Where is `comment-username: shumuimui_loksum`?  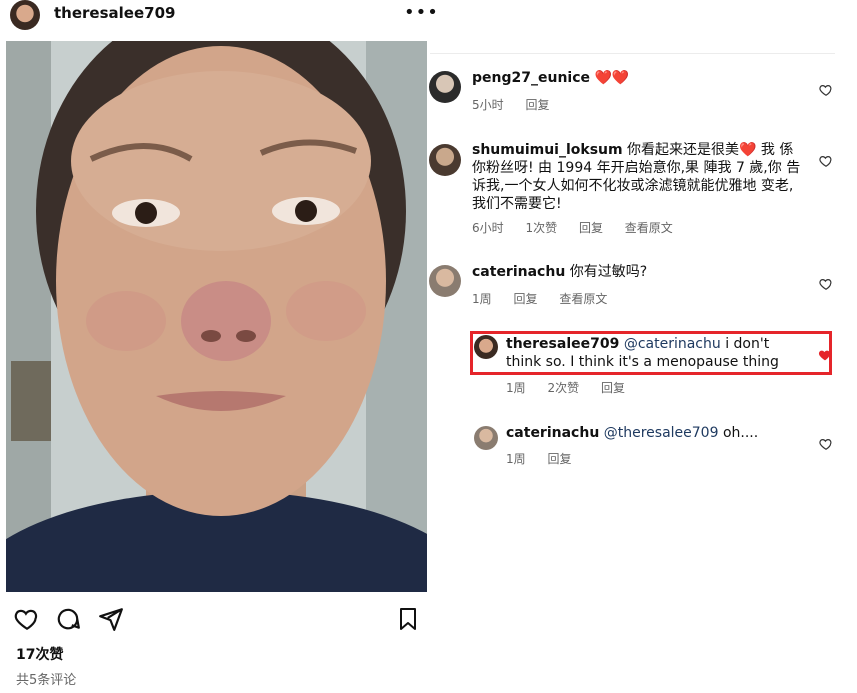
comment-username: shumuimui_loksum is located at coordinates (547, 150).